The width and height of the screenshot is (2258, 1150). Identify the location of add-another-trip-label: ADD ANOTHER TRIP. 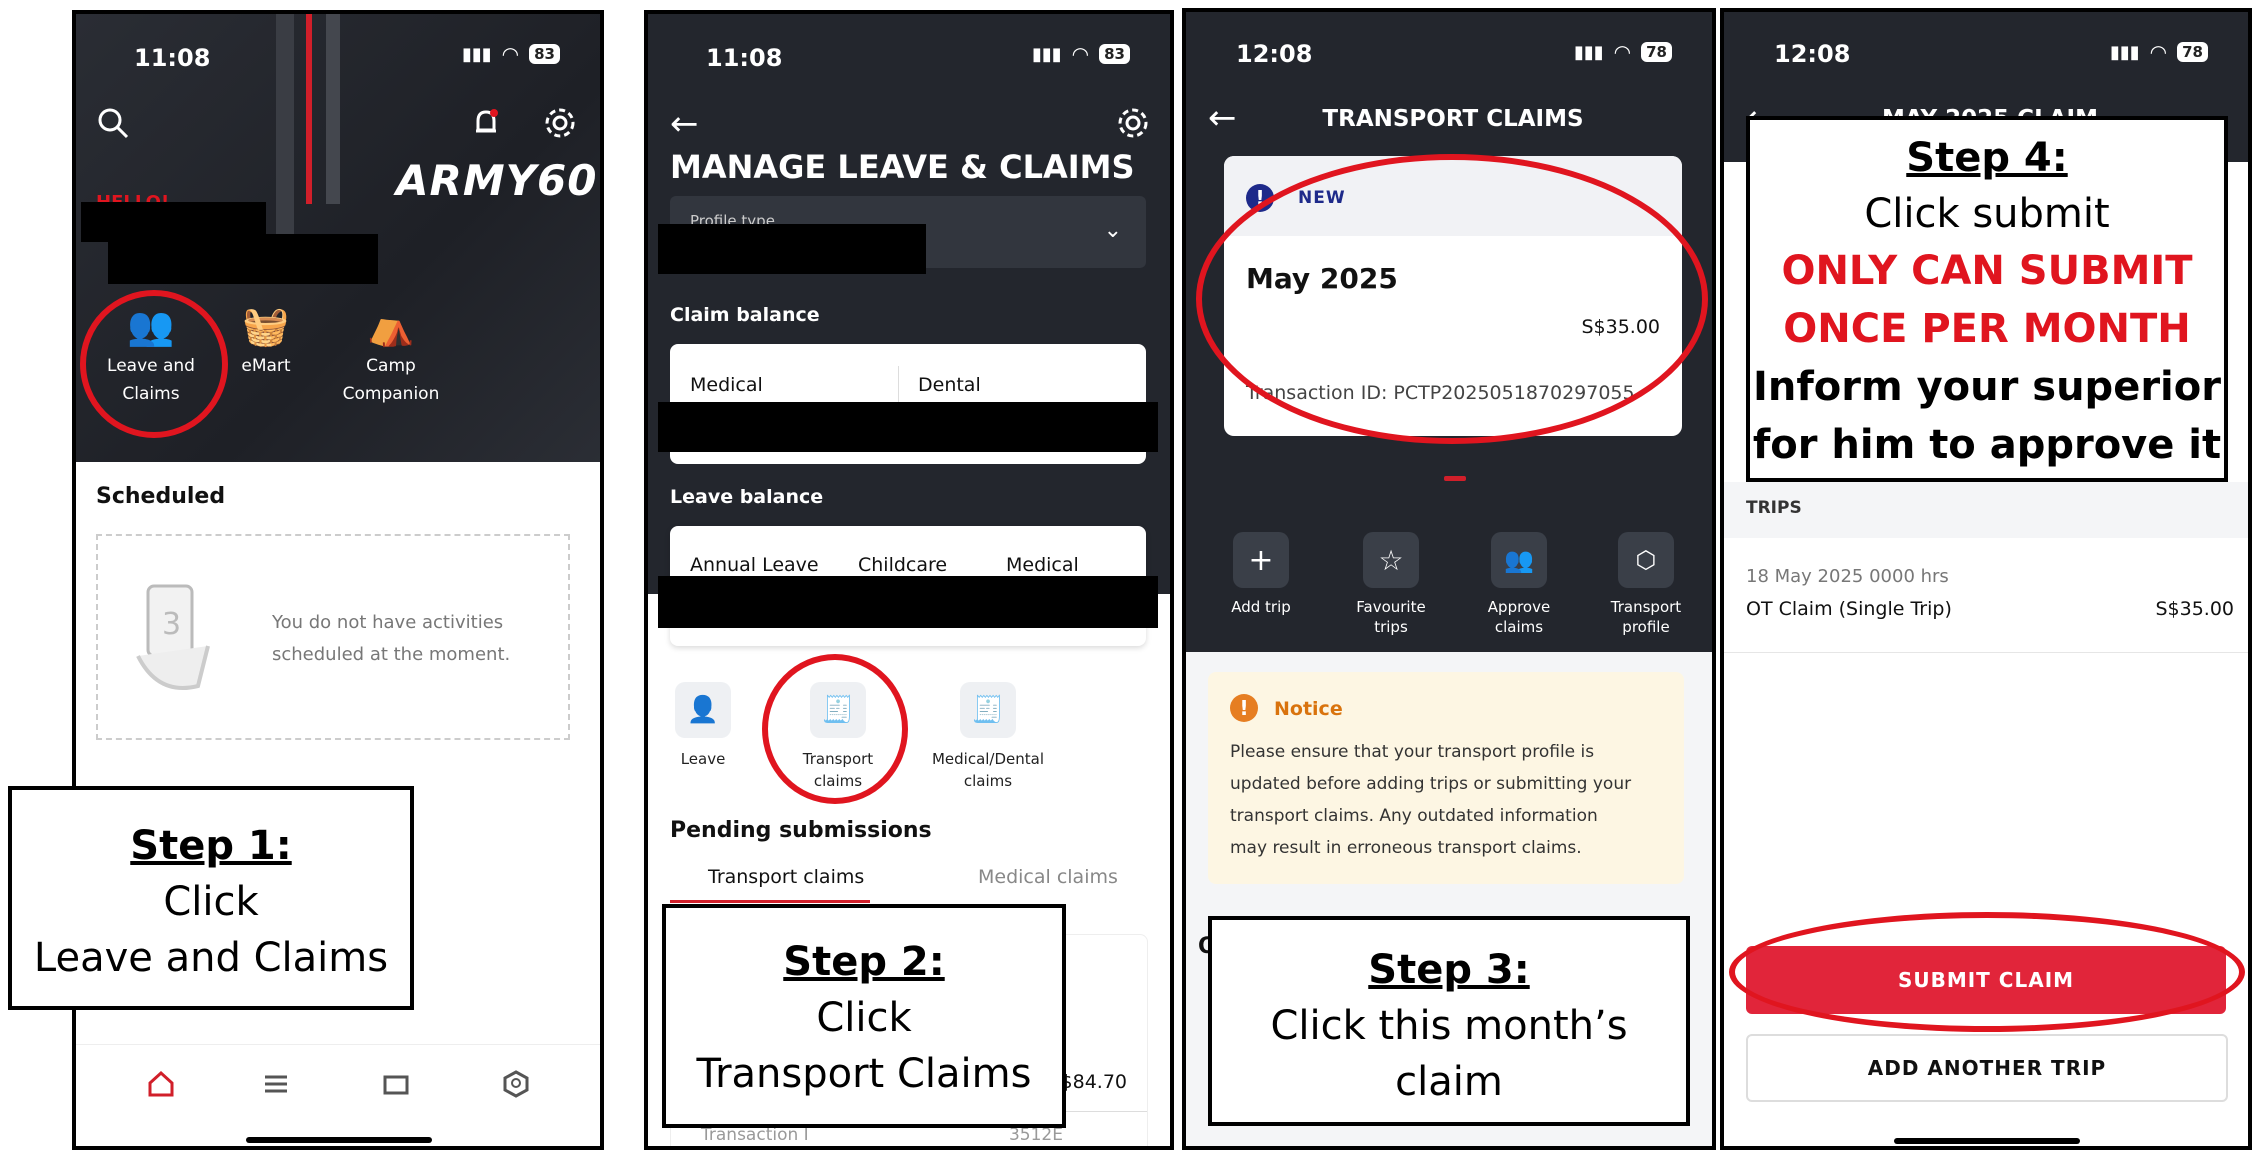
(1987, 1068).